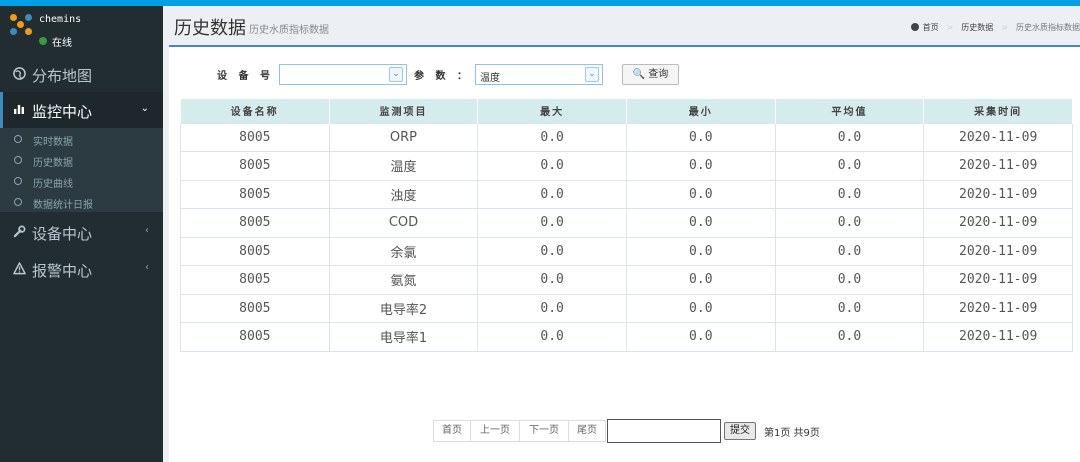 Image resolution: width=1080 pixels, height=462 pixels. Describe the element at coordinates (998, 111) in the screenshot. I see `column-header: 采集时间` at that location.